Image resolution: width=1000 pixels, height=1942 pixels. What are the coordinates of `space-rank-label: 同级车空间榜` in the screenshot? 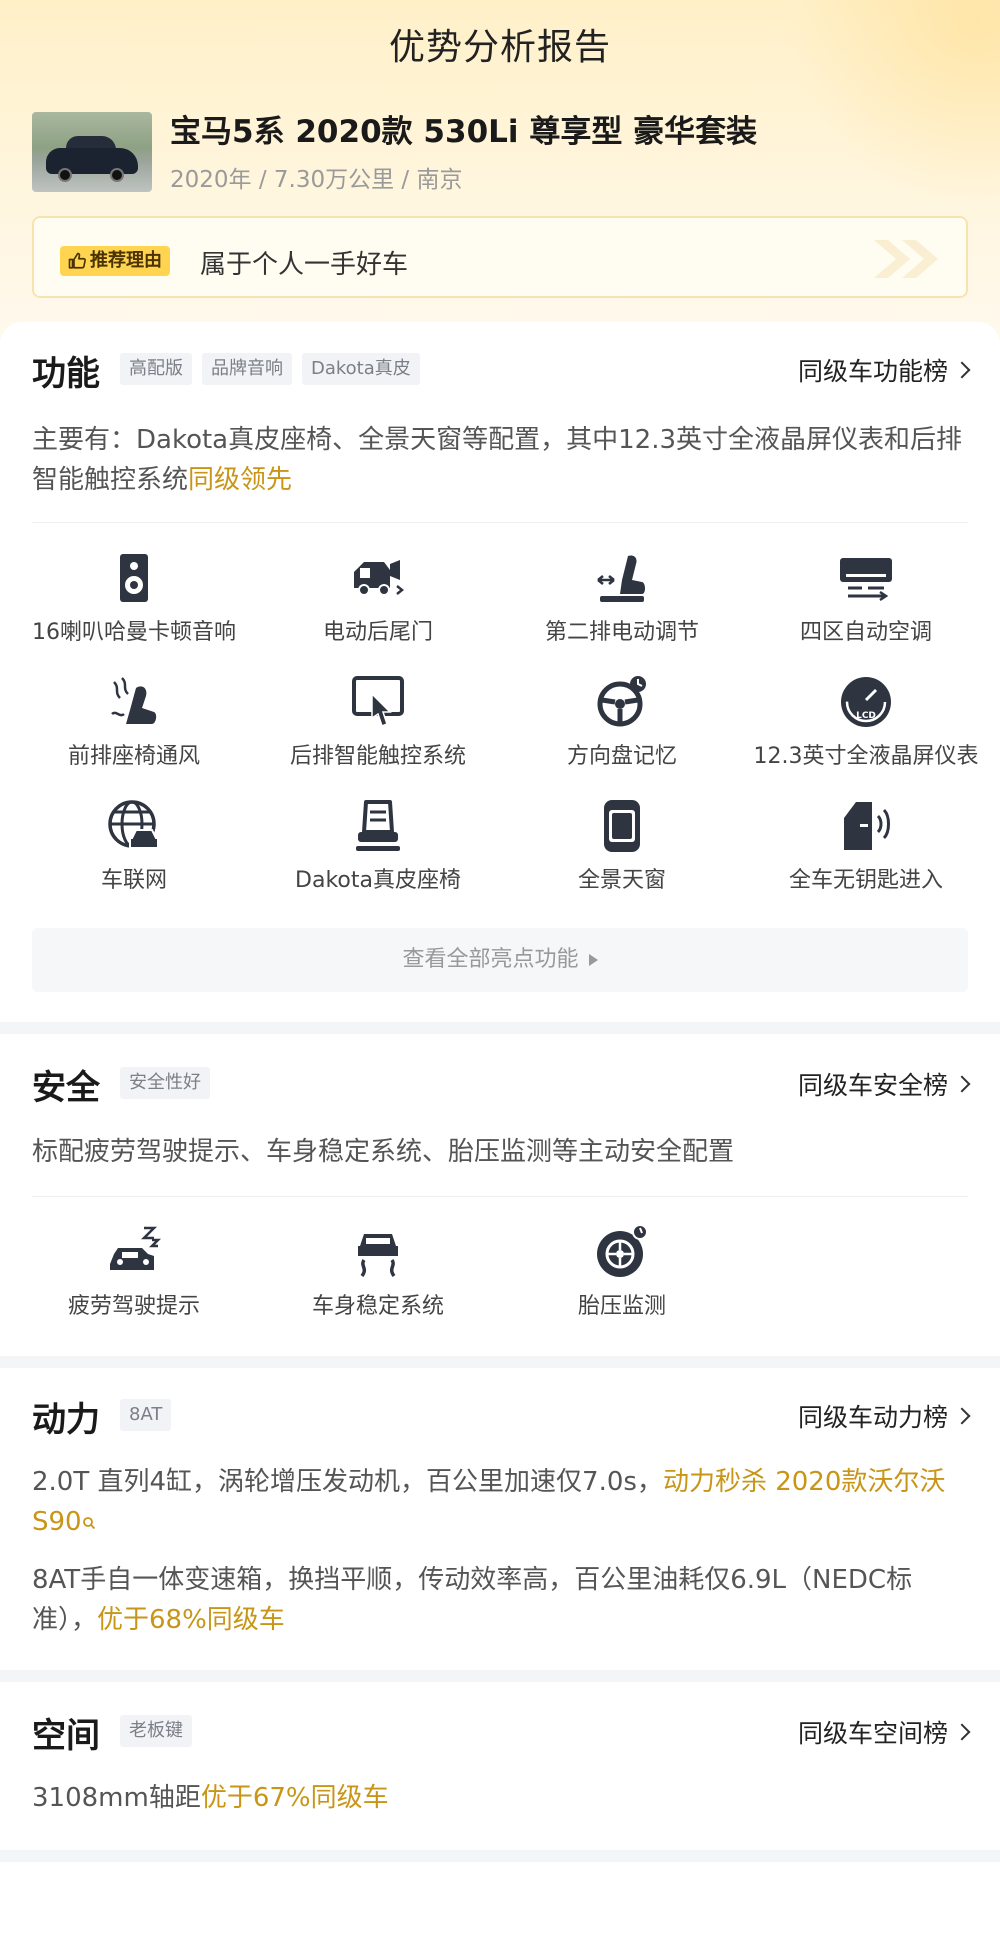 It's located at (872, 1733).